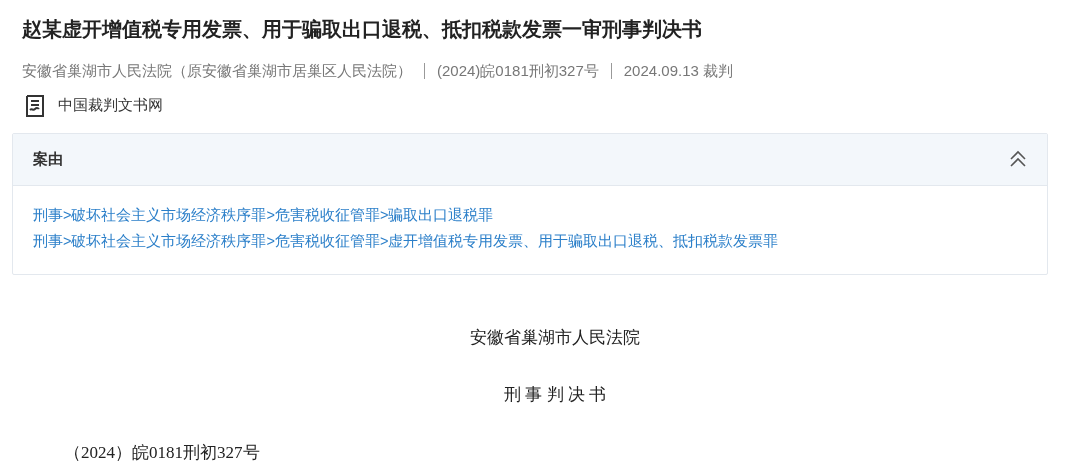 This screenshot has width=1080, height=472. Describe the element at coordinates (555, 395) in the screenshot. I see `document-type: 刑 事 判 决 书` at that location.